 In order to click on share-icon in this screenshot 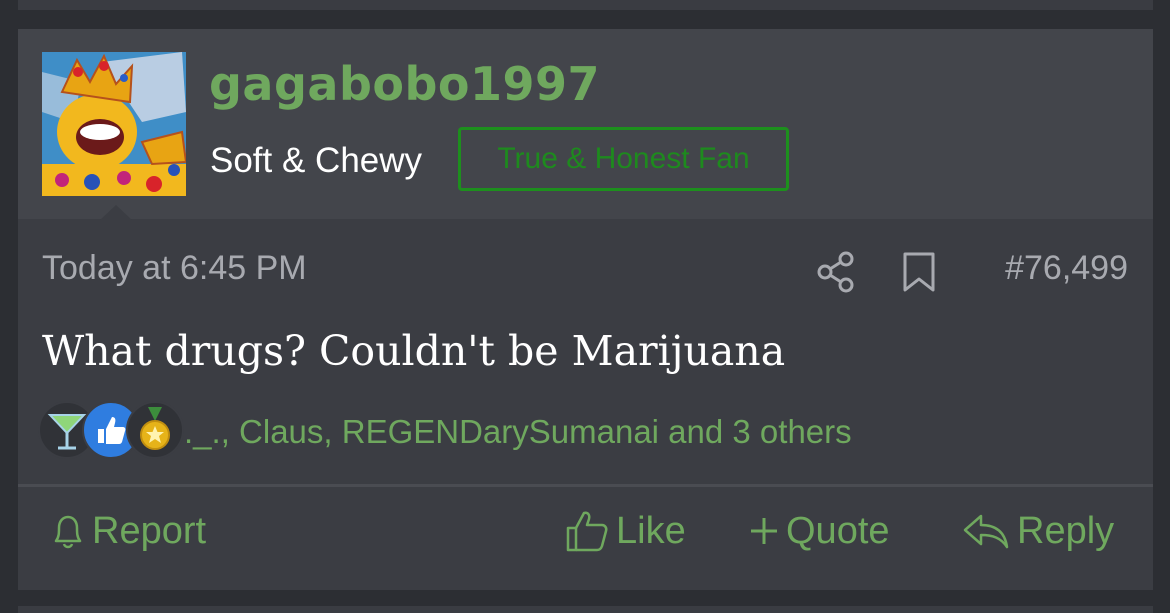, I will do `click(836, 274)`.